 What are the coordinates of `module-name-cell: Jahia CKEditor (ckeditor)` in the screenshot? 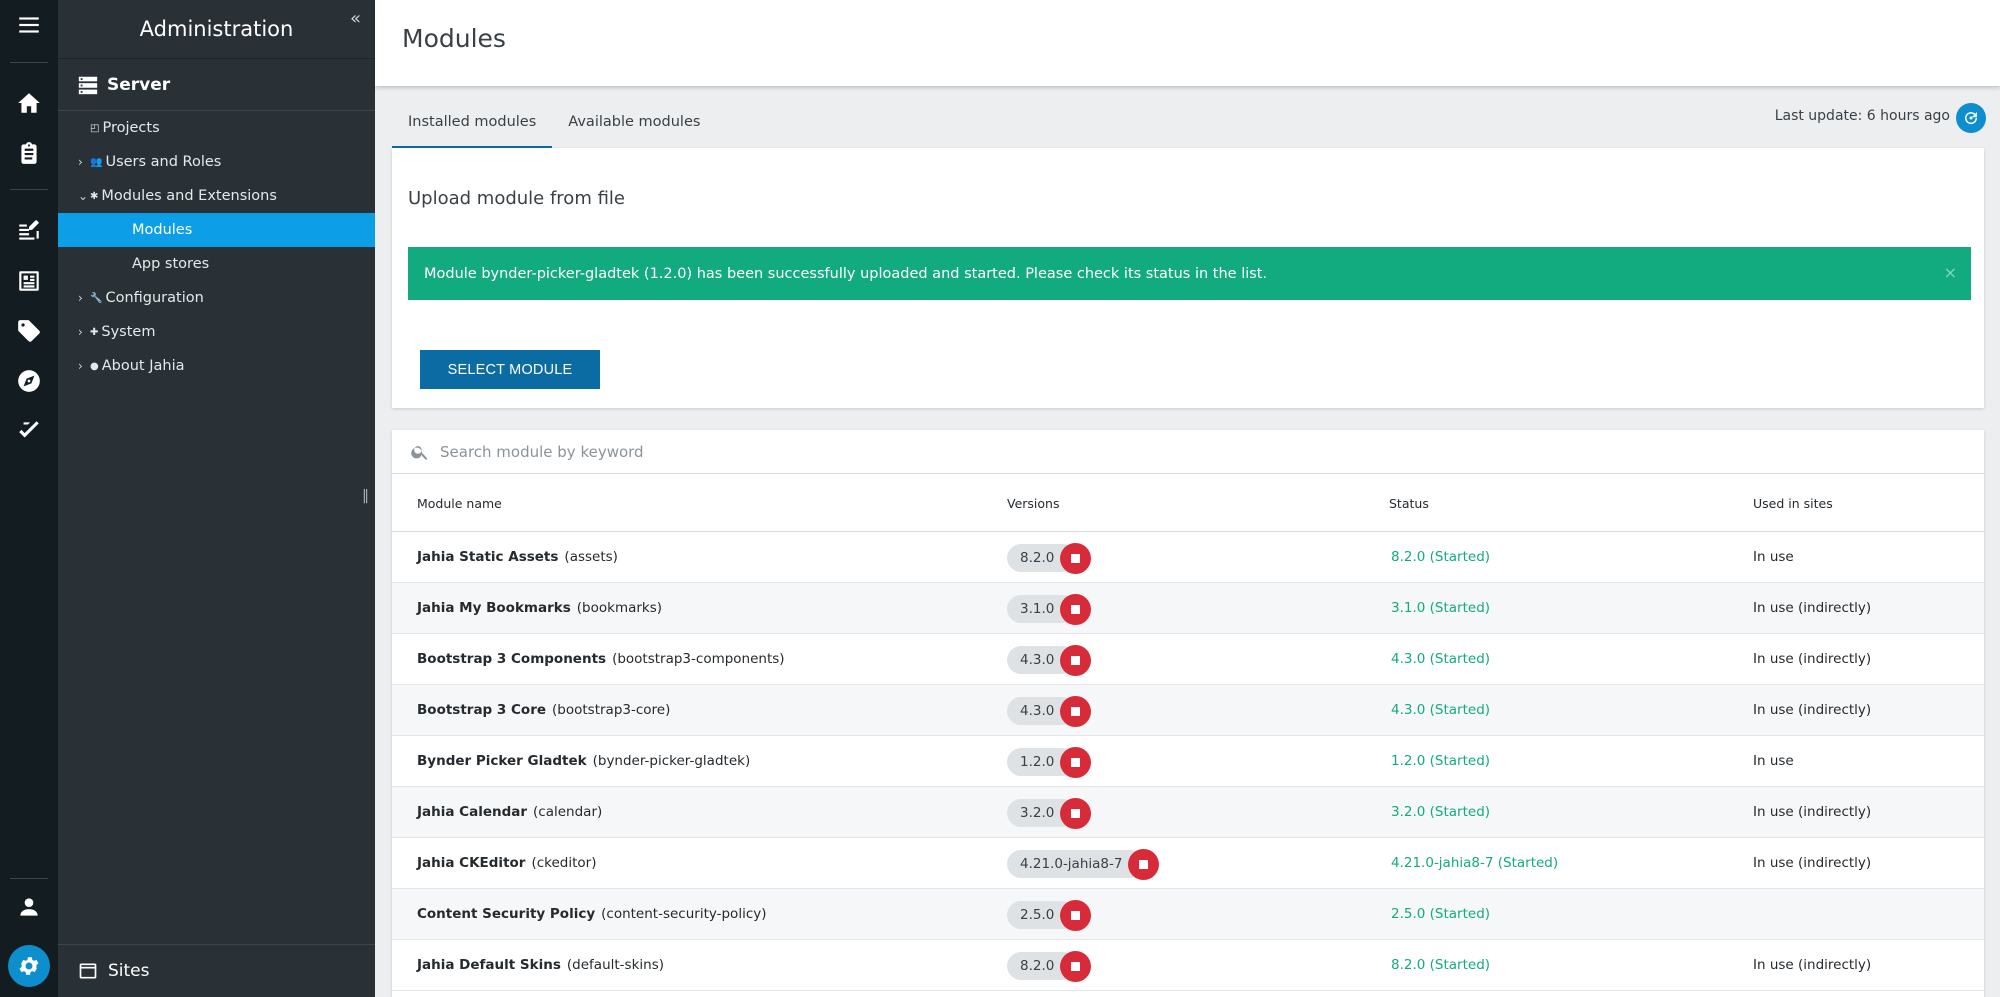 It's located at (506, 863).